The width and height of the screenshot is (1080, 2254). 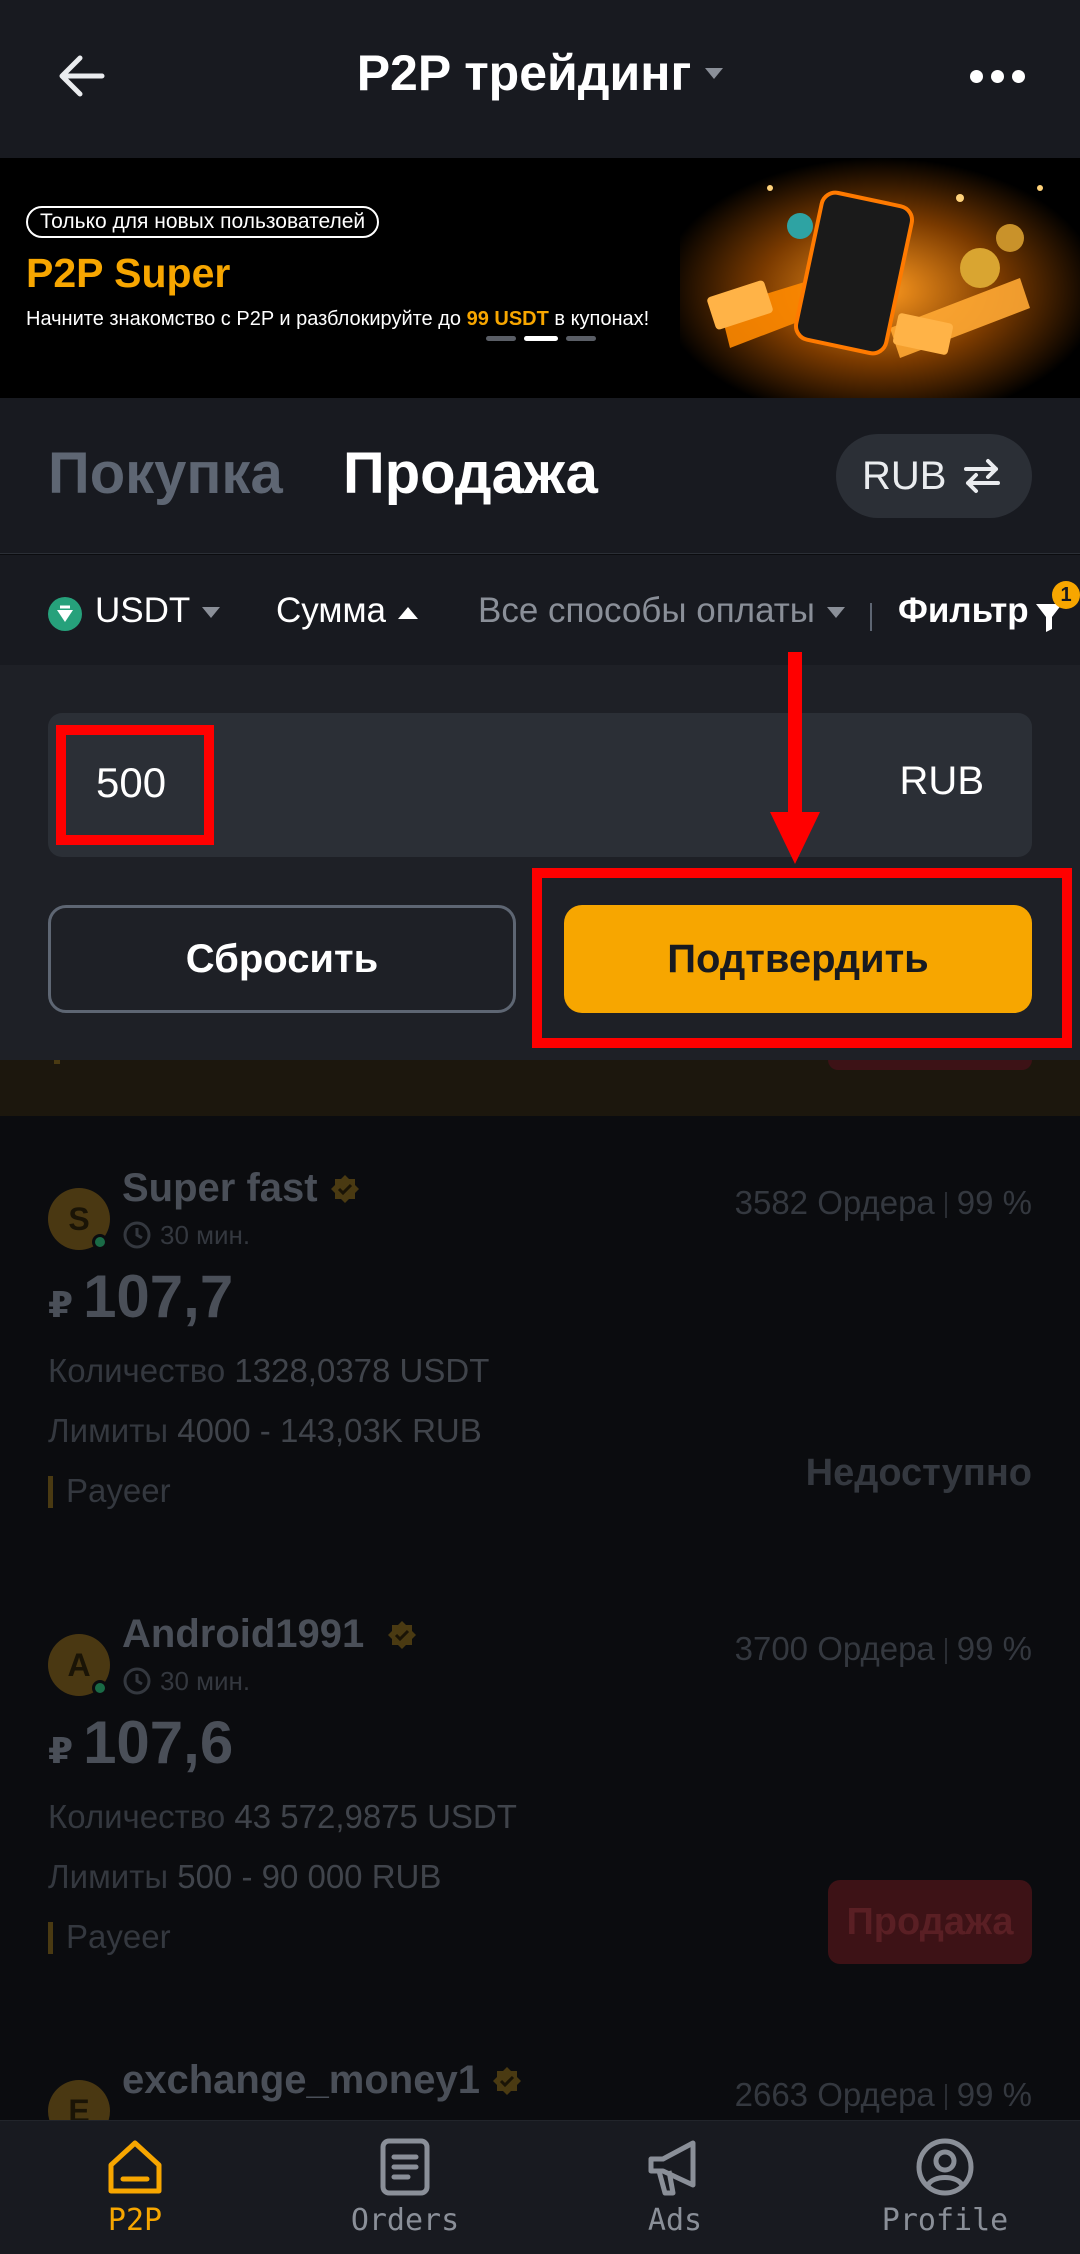 What do you see at coordinates (646, 610) in the screenshot?
I see `payment-method-label: Все способы оплаты` at bounding box center [646, 610].